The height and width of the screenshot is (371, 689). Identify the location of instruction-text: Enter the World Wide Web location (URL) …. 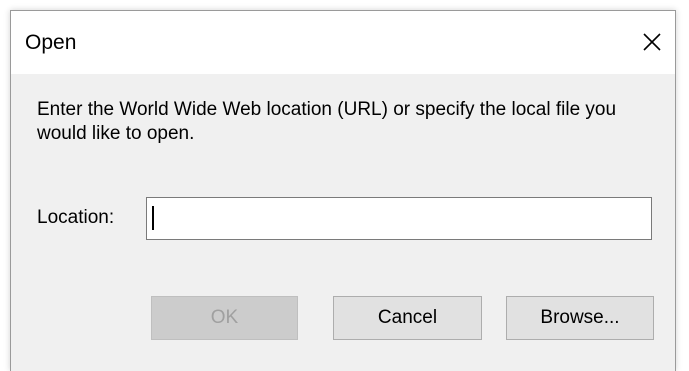
(327, 121).